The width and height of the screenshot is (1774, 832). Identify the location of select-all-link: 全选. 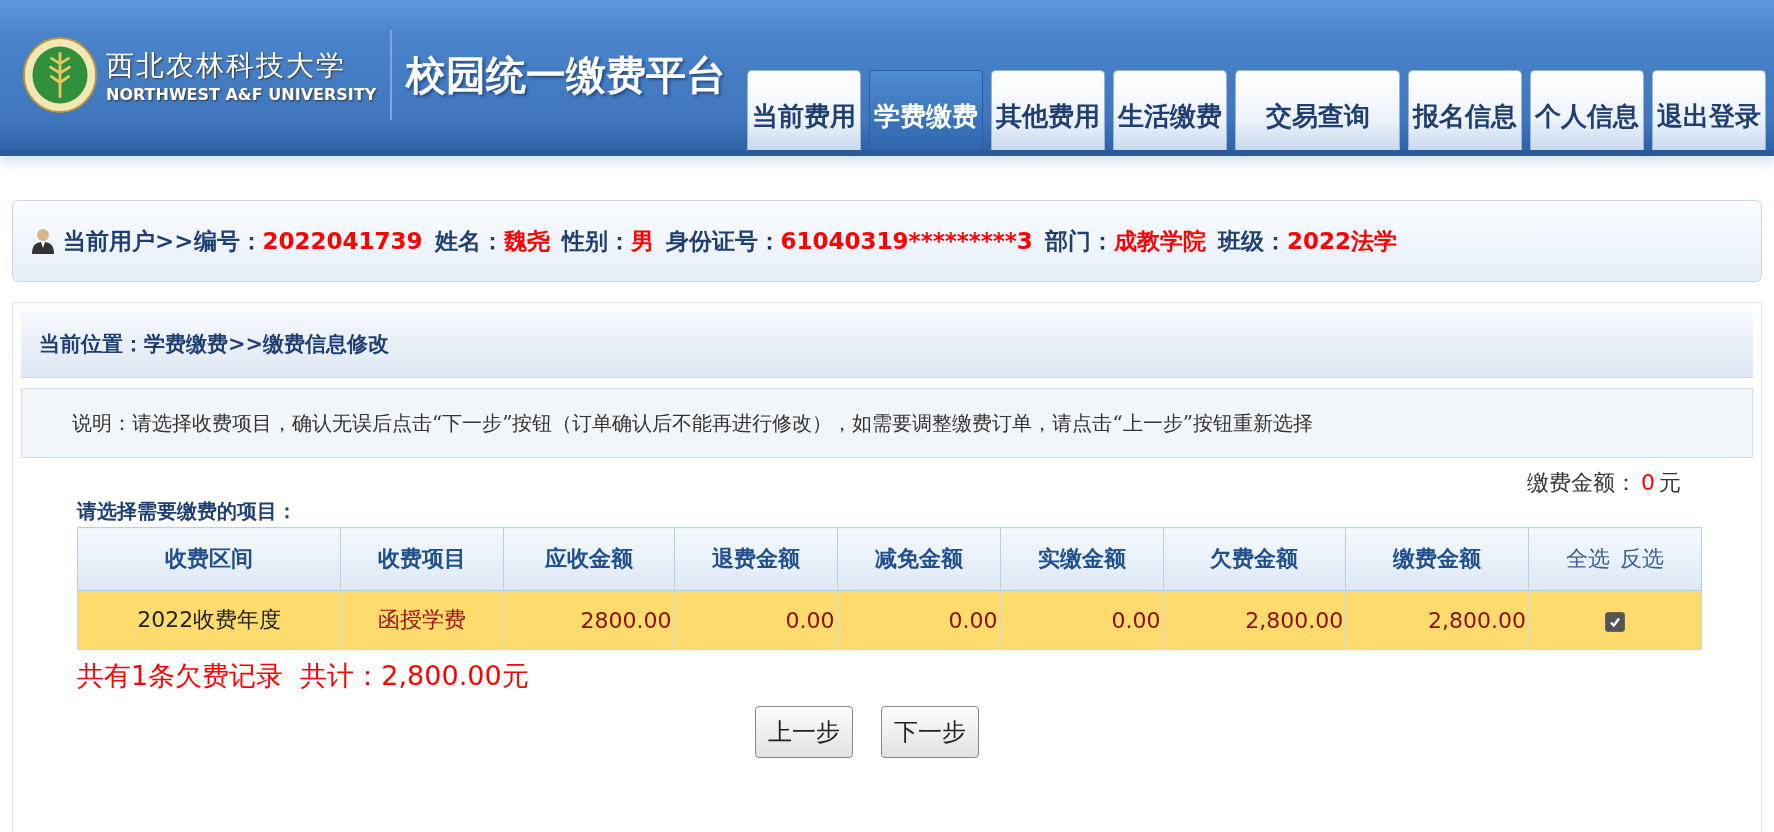
(1588, 558).